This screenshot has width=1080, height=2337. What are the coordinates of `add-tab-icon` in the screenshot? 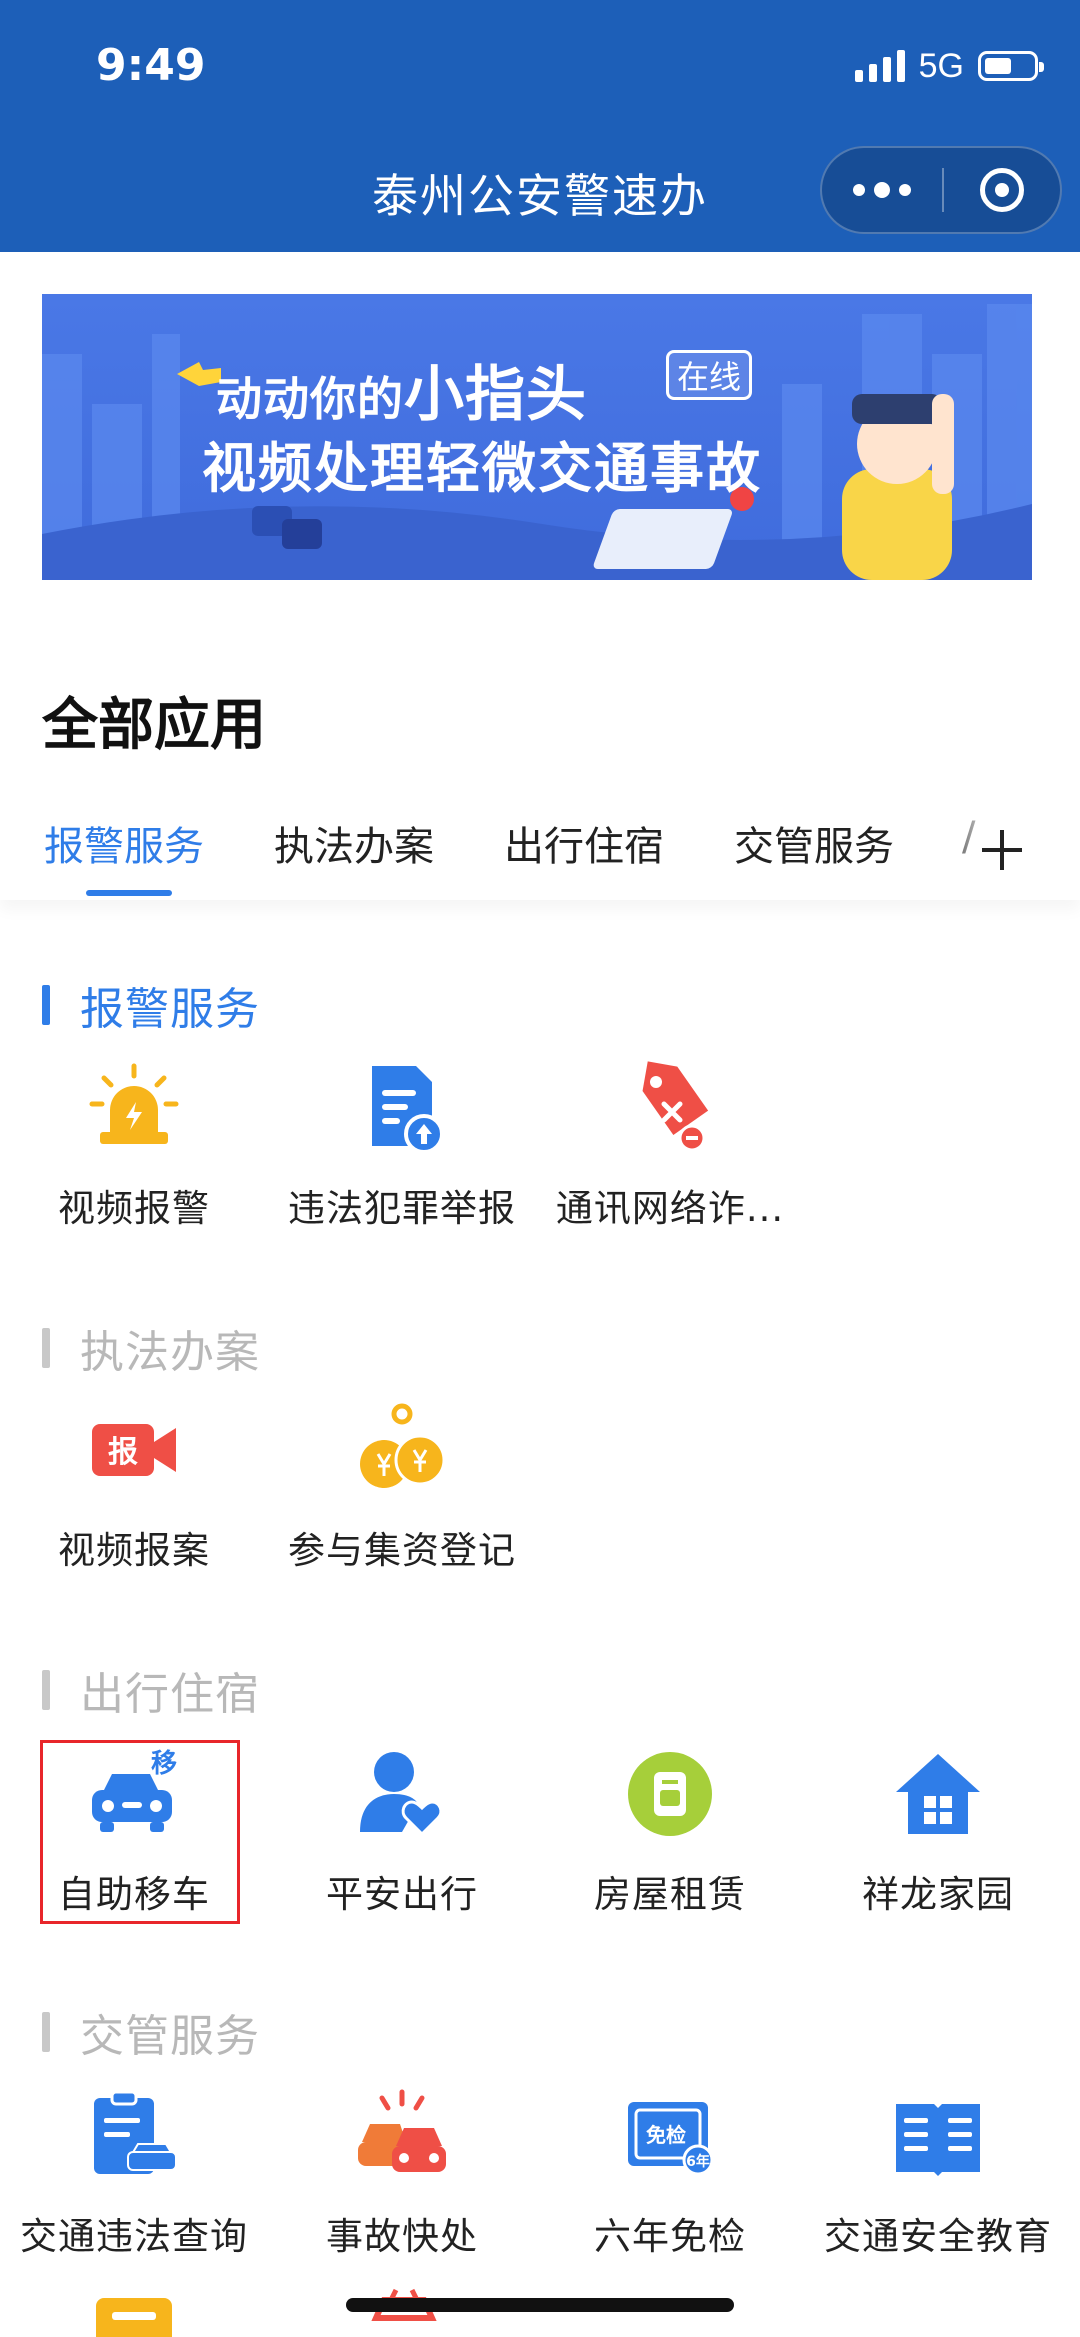 It's located at (1002, 850).